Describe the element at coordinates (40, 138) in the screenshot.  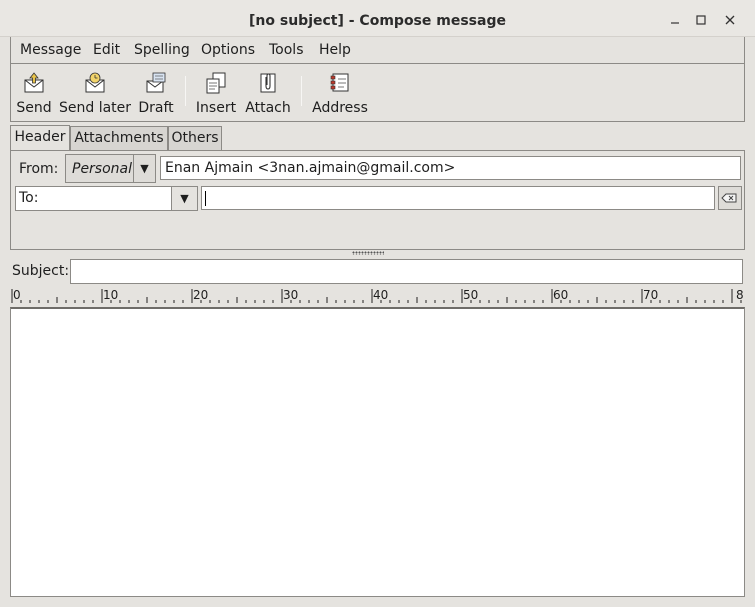
I see `tab-header: Header` at that location.